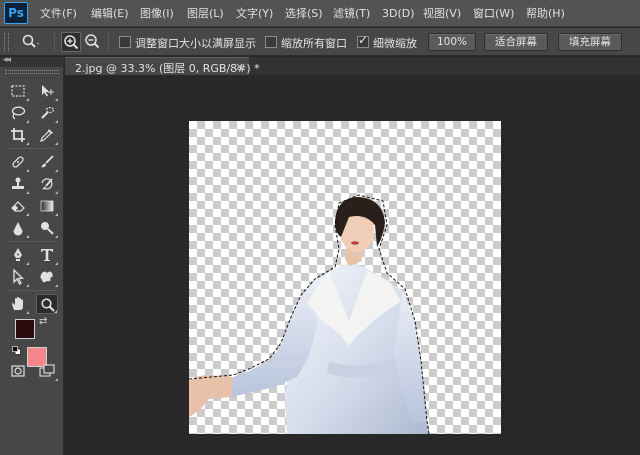  Describe the element at coordinates (7, 60) in the screenshot. I see `double-chevron-icon: ◂◂` at that location.